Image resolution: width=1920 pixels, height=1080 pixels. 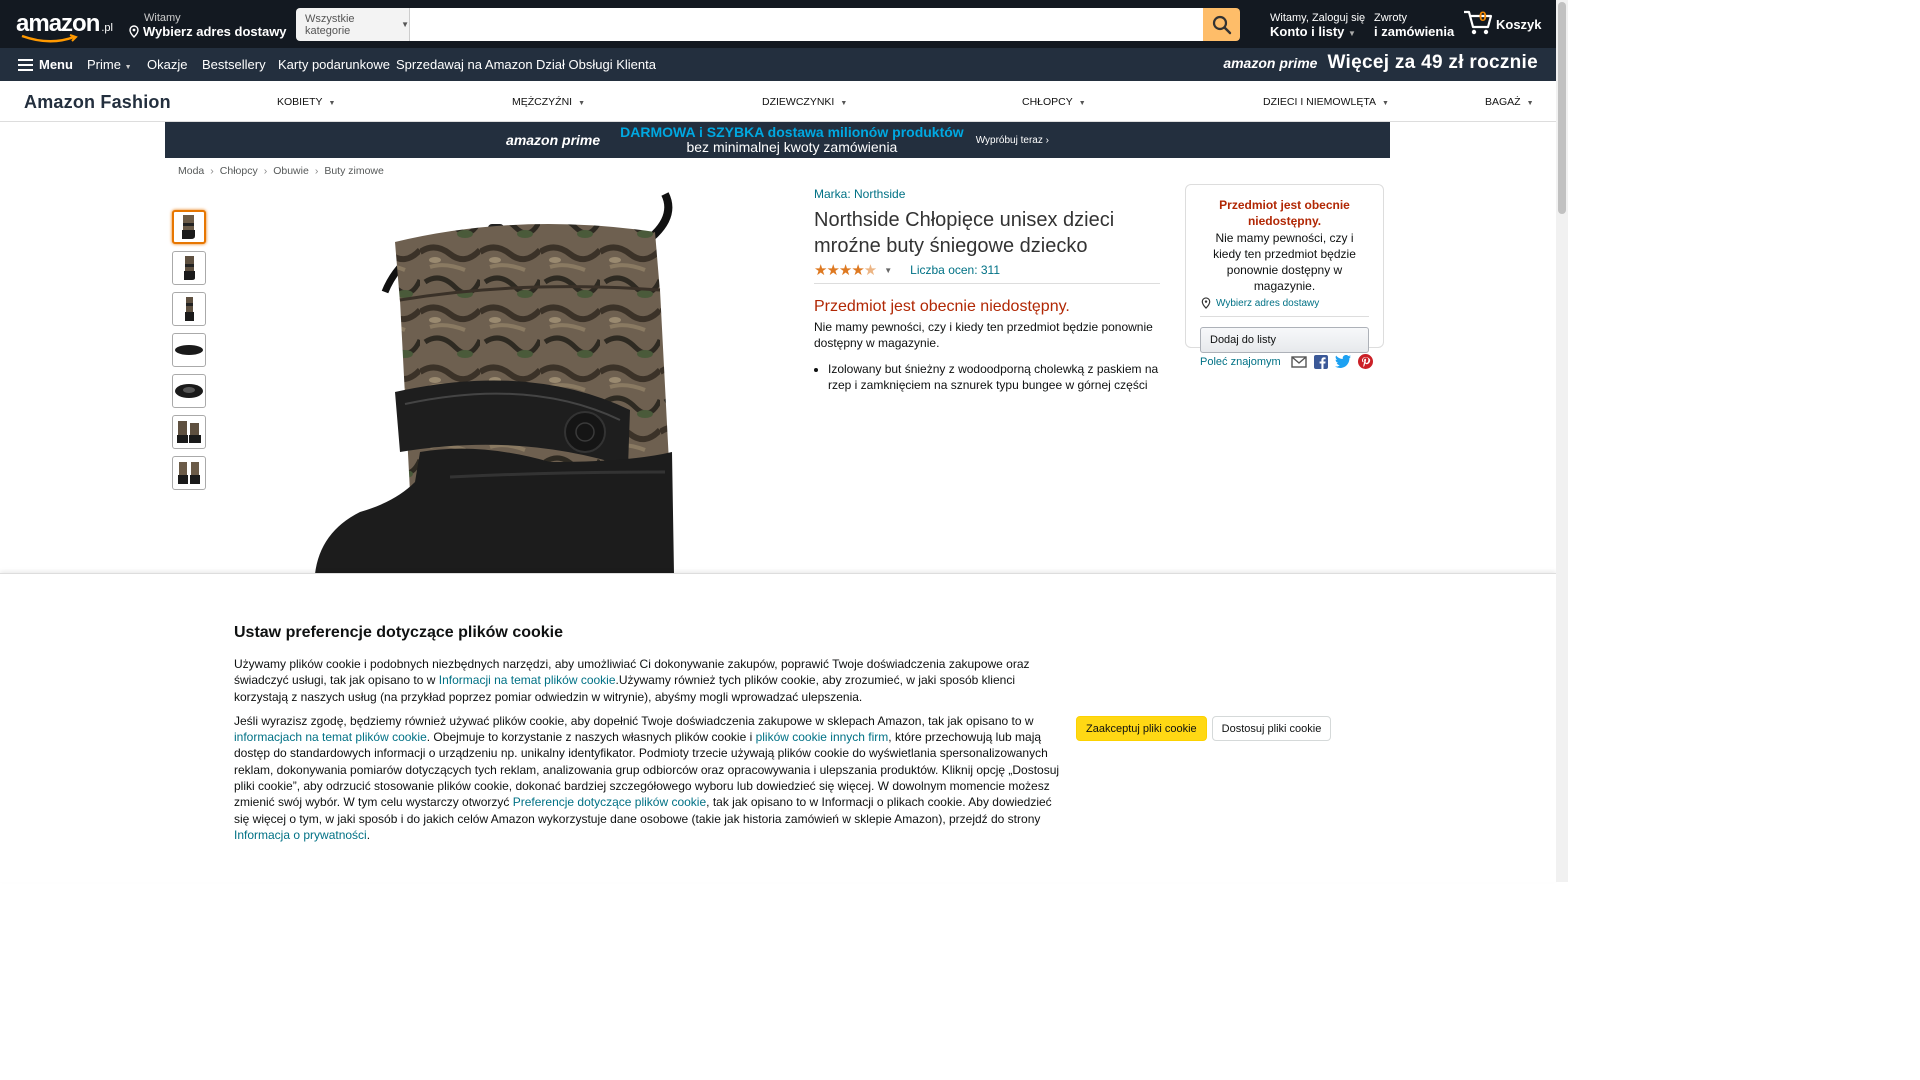 I want to click on banner-prime-logo: amazon prime, so click(x=553, y=140).